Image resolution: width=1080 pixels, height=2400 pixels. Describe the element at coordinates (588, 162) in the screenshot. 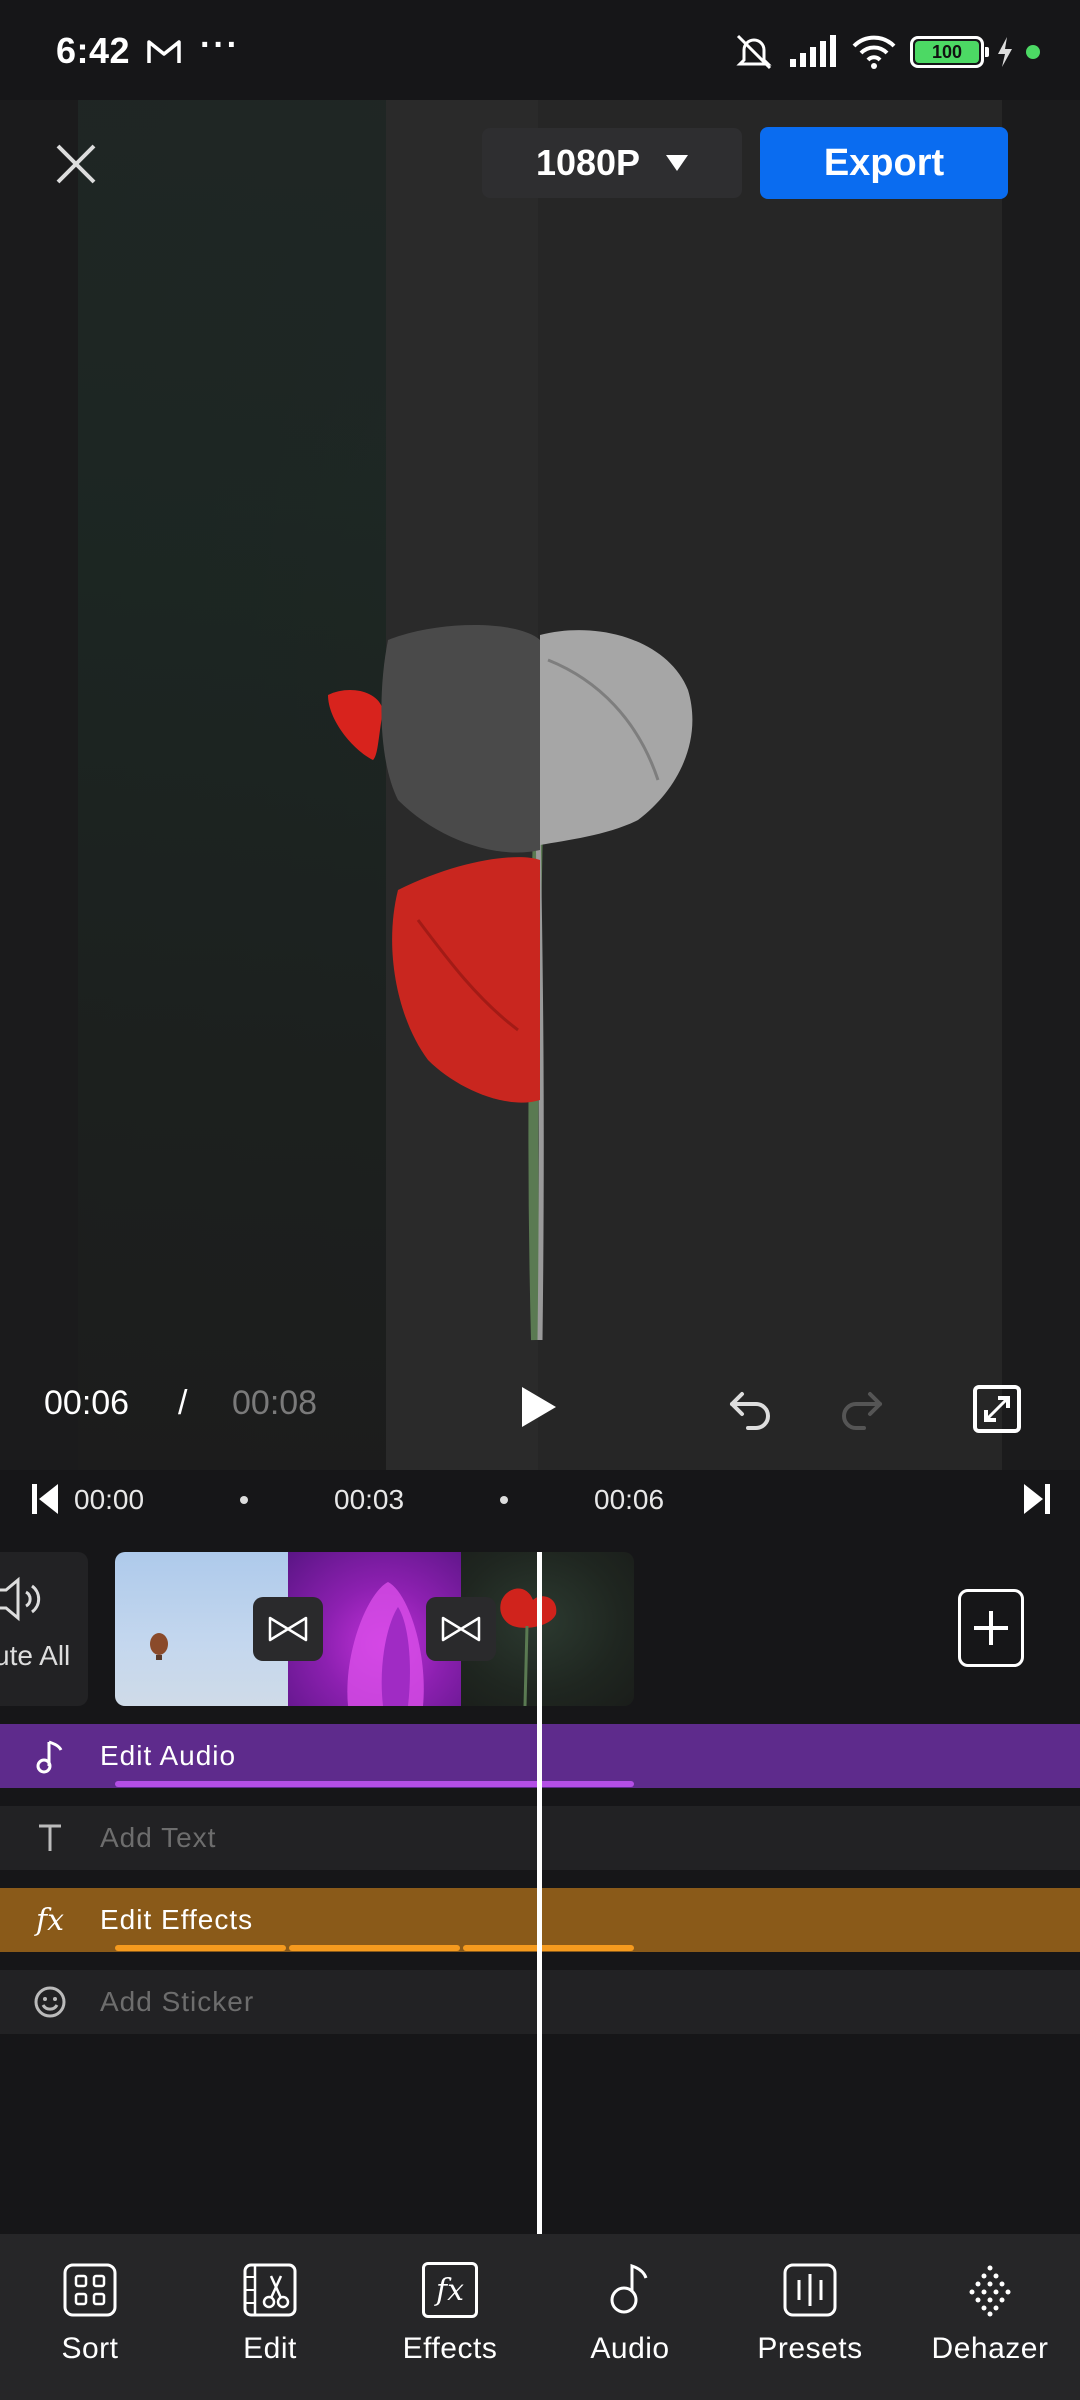

I see `resolution-value: 1080P` at that location.